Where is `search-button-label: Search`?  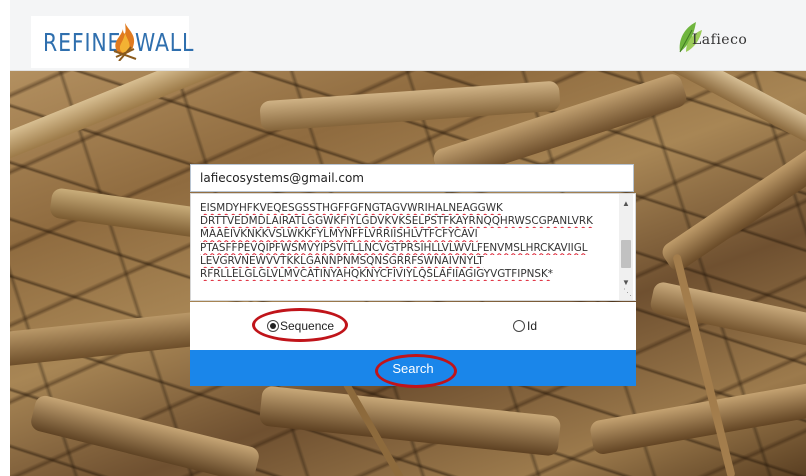
search-button-label: Search is located at coordinates (413, 368).